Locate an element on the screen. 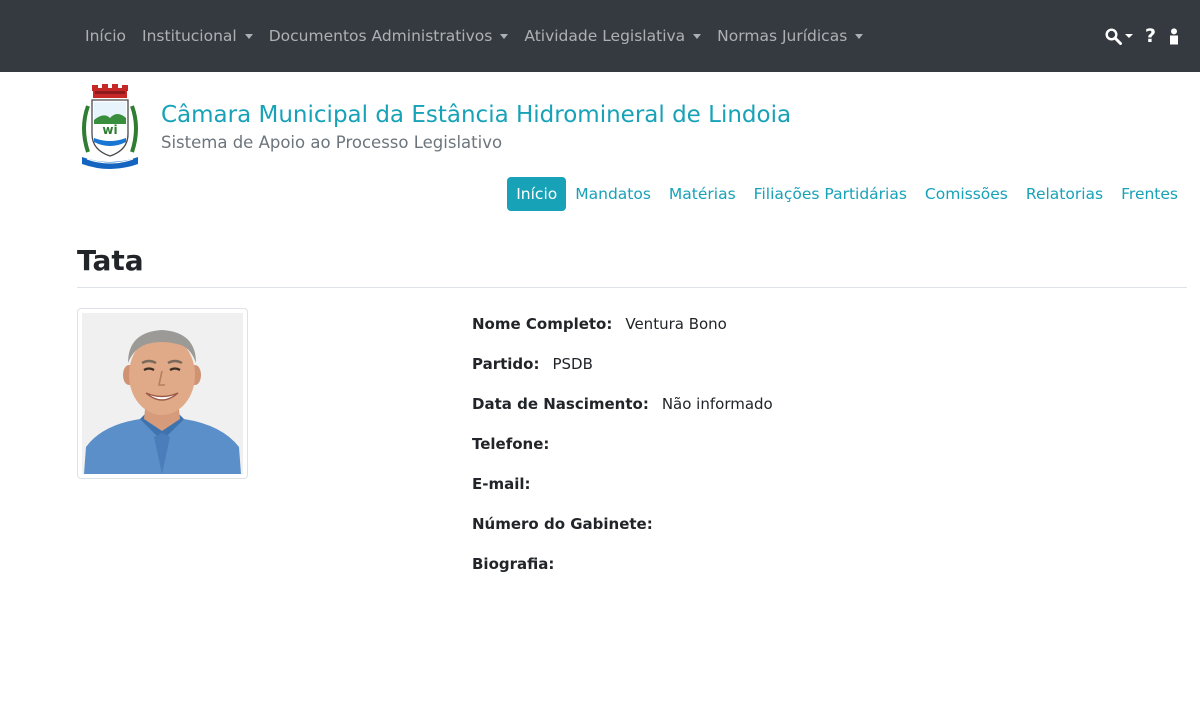  municipal-coat-of-arms-icon: wi is located at coordinates (110, 126).